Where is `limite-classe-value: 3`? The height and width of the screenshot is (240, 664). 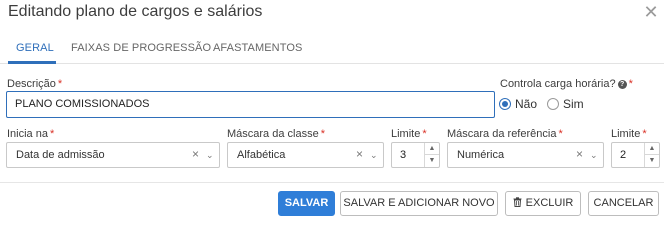 limite-classe-value: 3 is located at coordinates (403, 155).